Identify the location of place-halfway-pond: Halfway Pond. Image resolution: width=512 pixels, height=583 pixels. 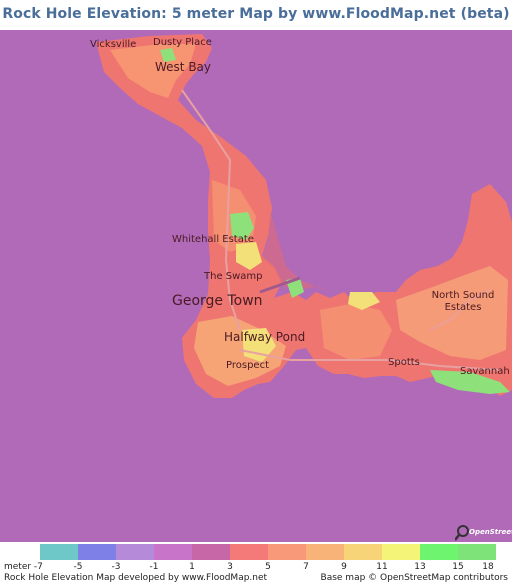
(264, 337).